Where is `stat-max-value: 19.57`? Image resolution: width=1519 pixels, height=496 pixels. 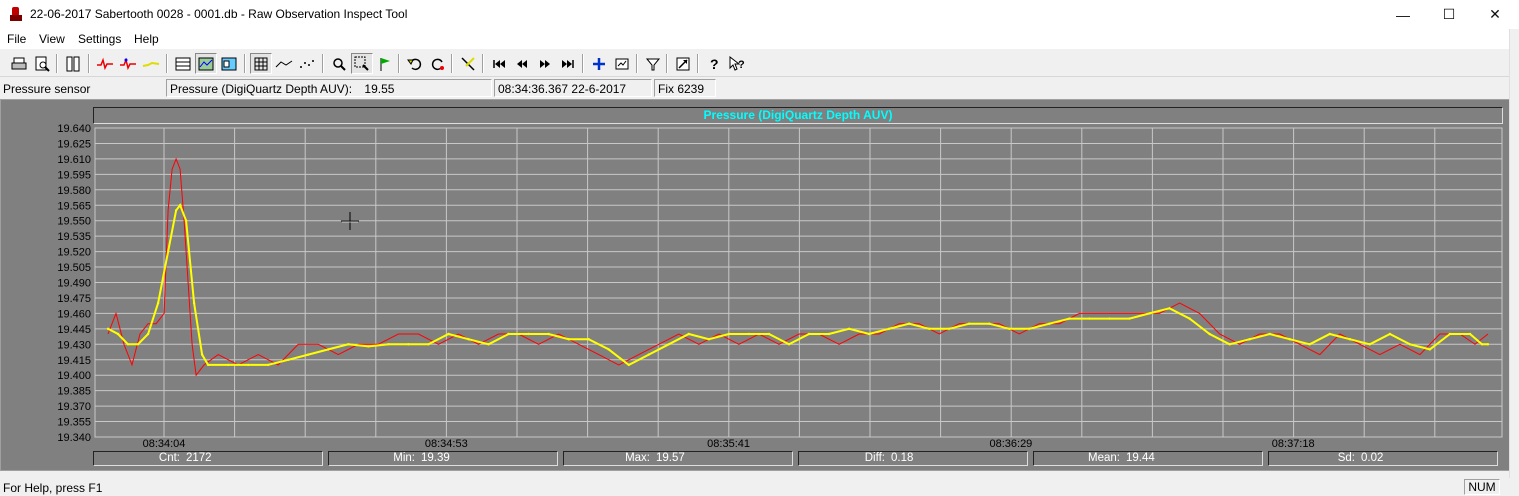 stat-max-value: 19.57 is located at coordinates (670, 458).